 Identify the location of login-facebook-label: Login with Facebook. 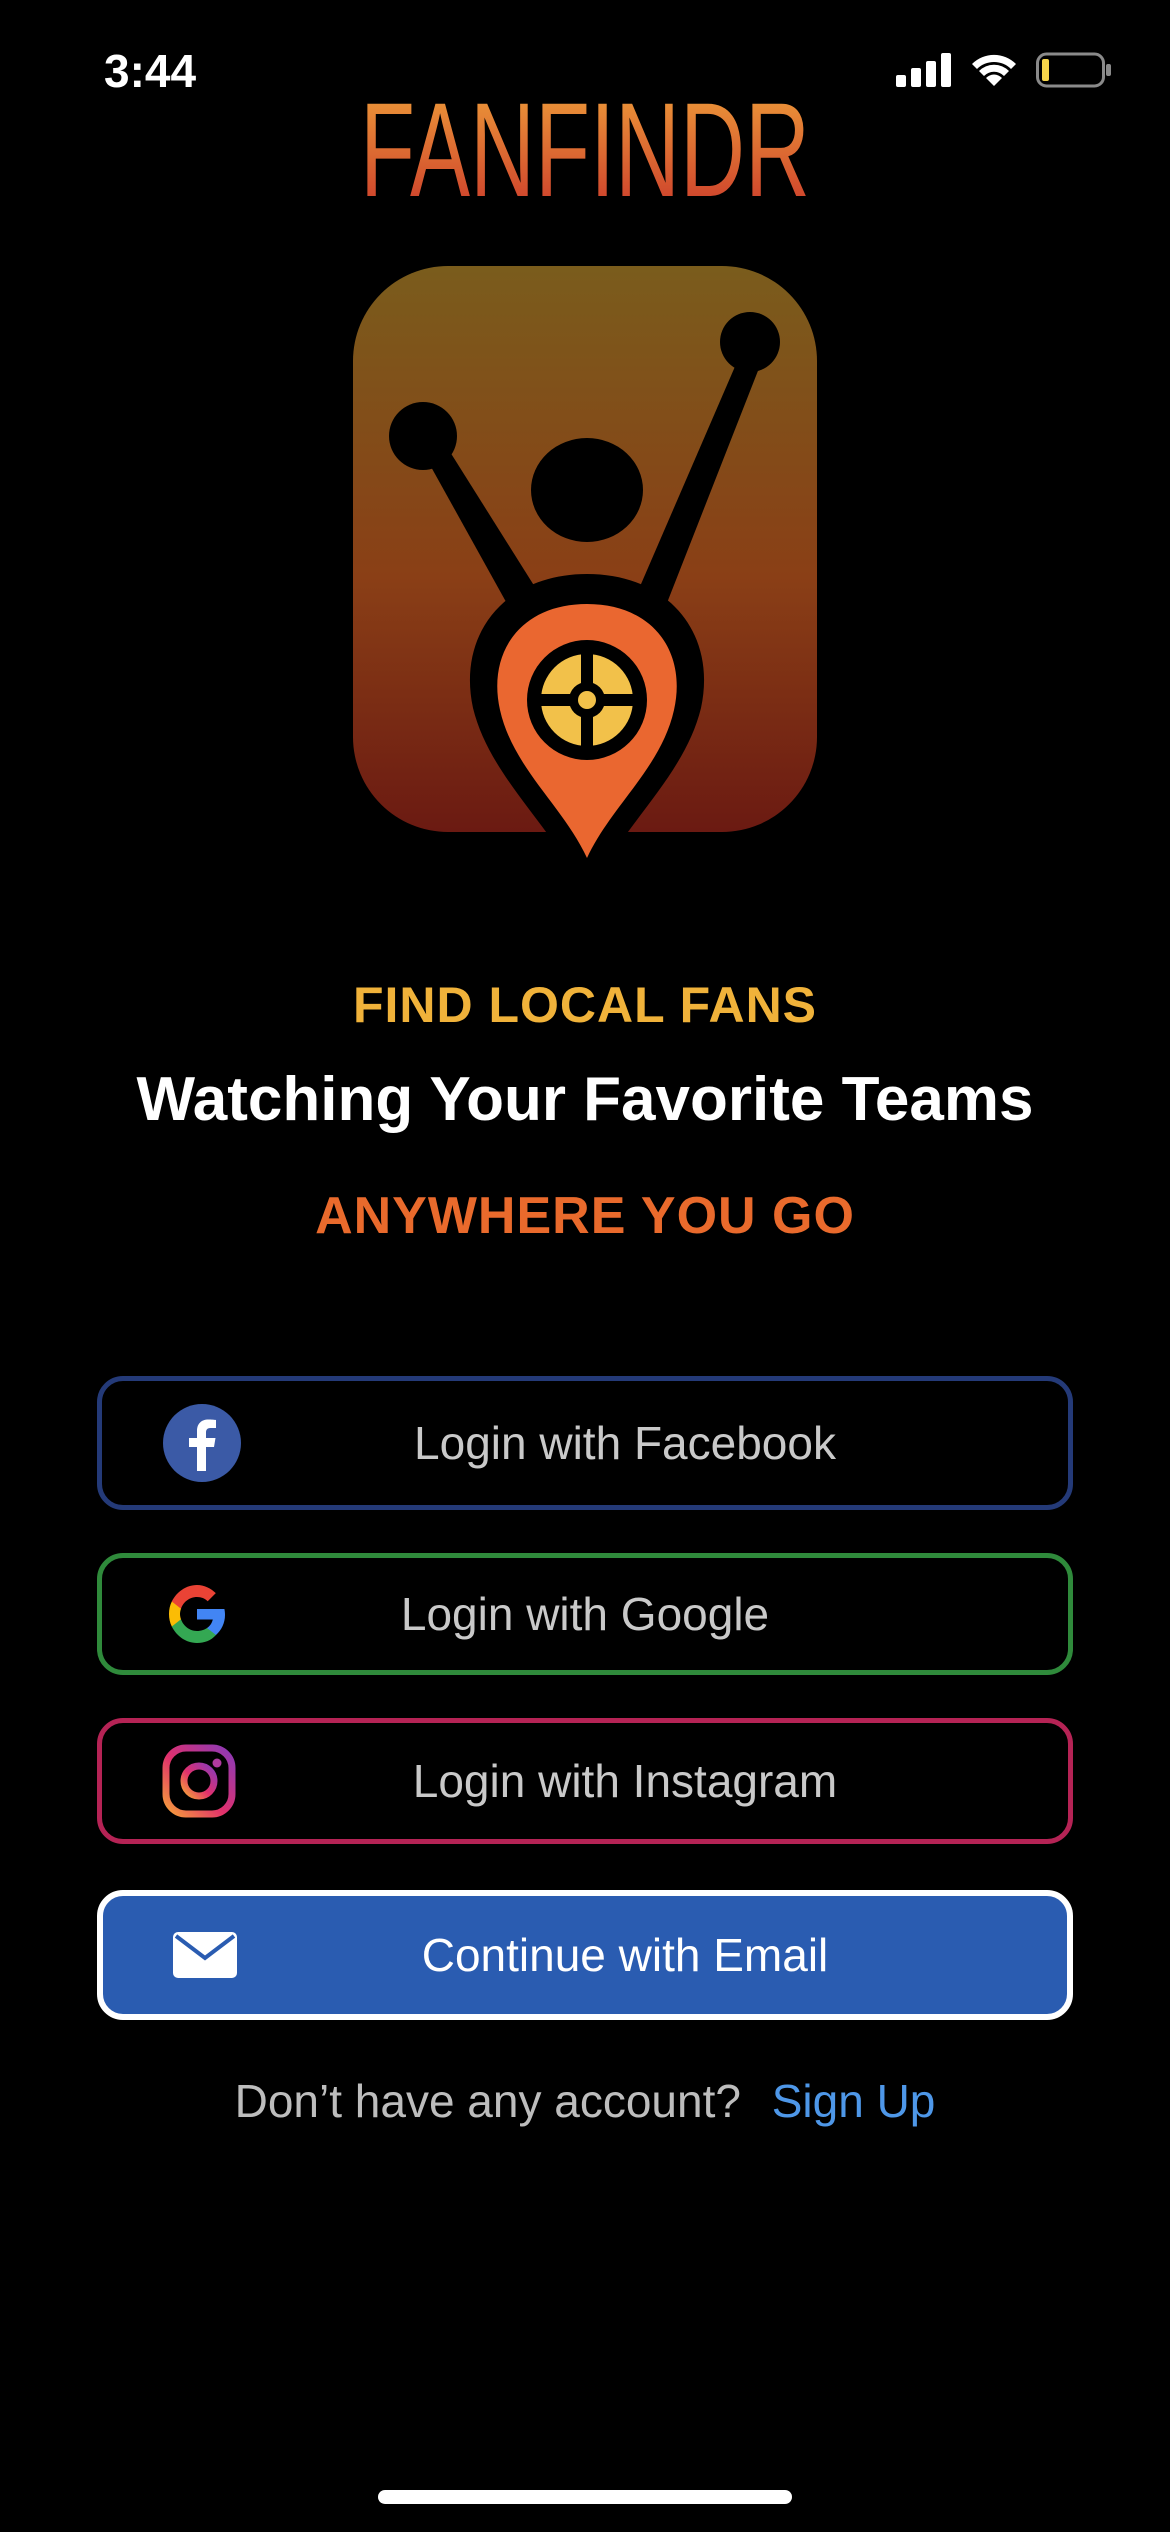
(625, 1443).